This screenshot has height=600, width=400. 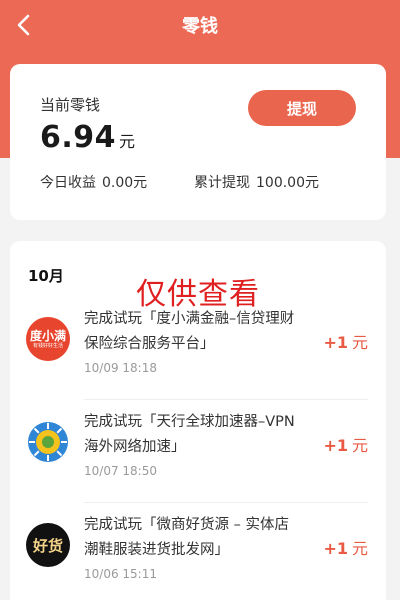 What do you see at coordinates (125, 183) in the screenshot?
I see `today-earnings-value: 0.00元` at bounding box center [125, 183].